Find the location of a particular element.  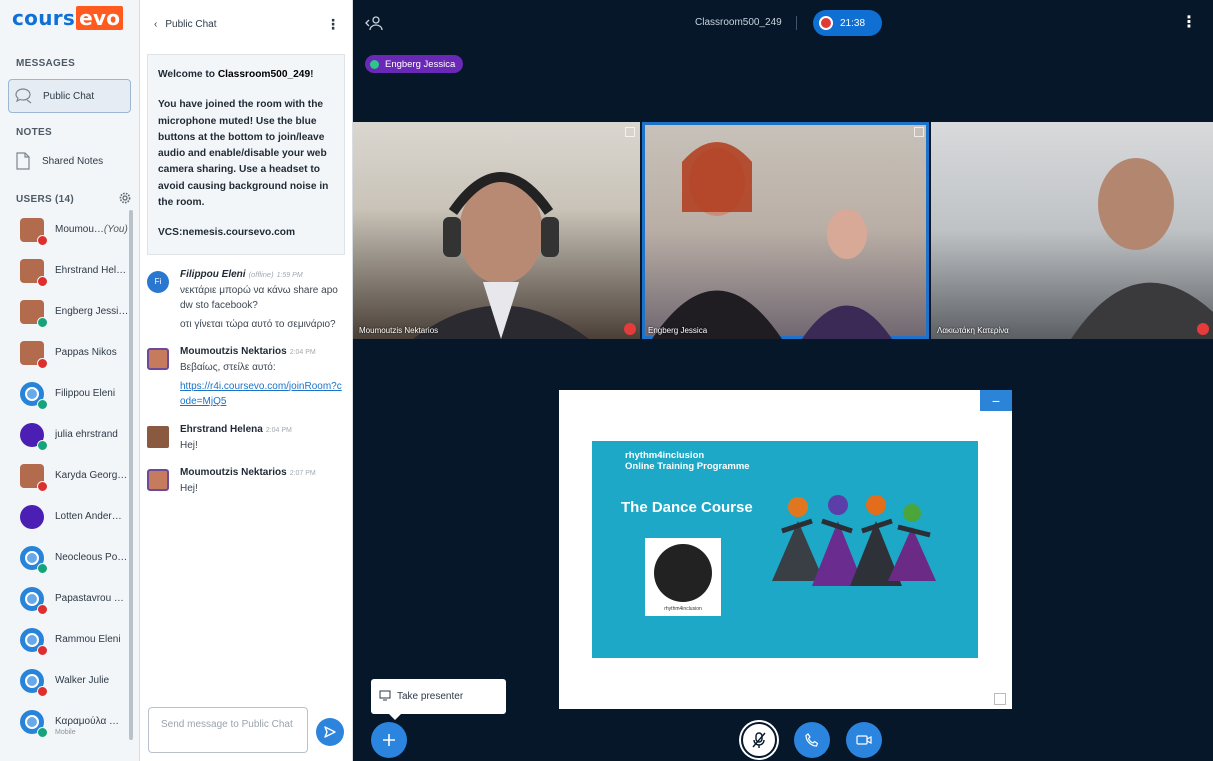

user-list-item: Walker Julie is located at coordinates (69, 680).